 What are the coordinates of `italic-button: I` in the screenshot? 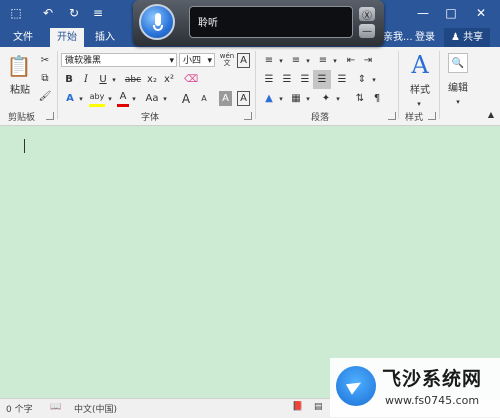 It's located at (86, 79).